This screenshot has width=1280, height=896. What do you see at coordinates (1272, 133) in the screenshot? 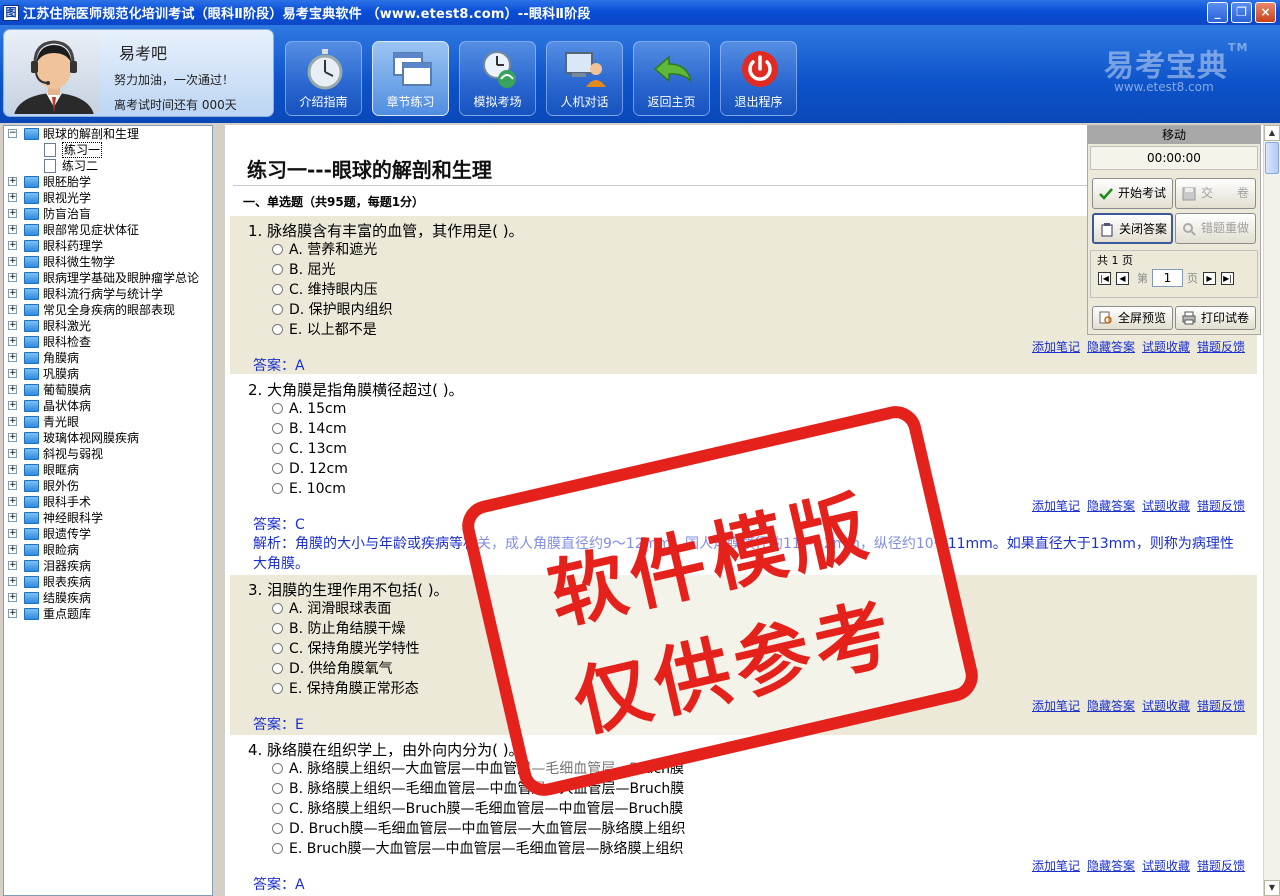
I see `scroll-up-button: ▲` at bounding box center [1272, 133].